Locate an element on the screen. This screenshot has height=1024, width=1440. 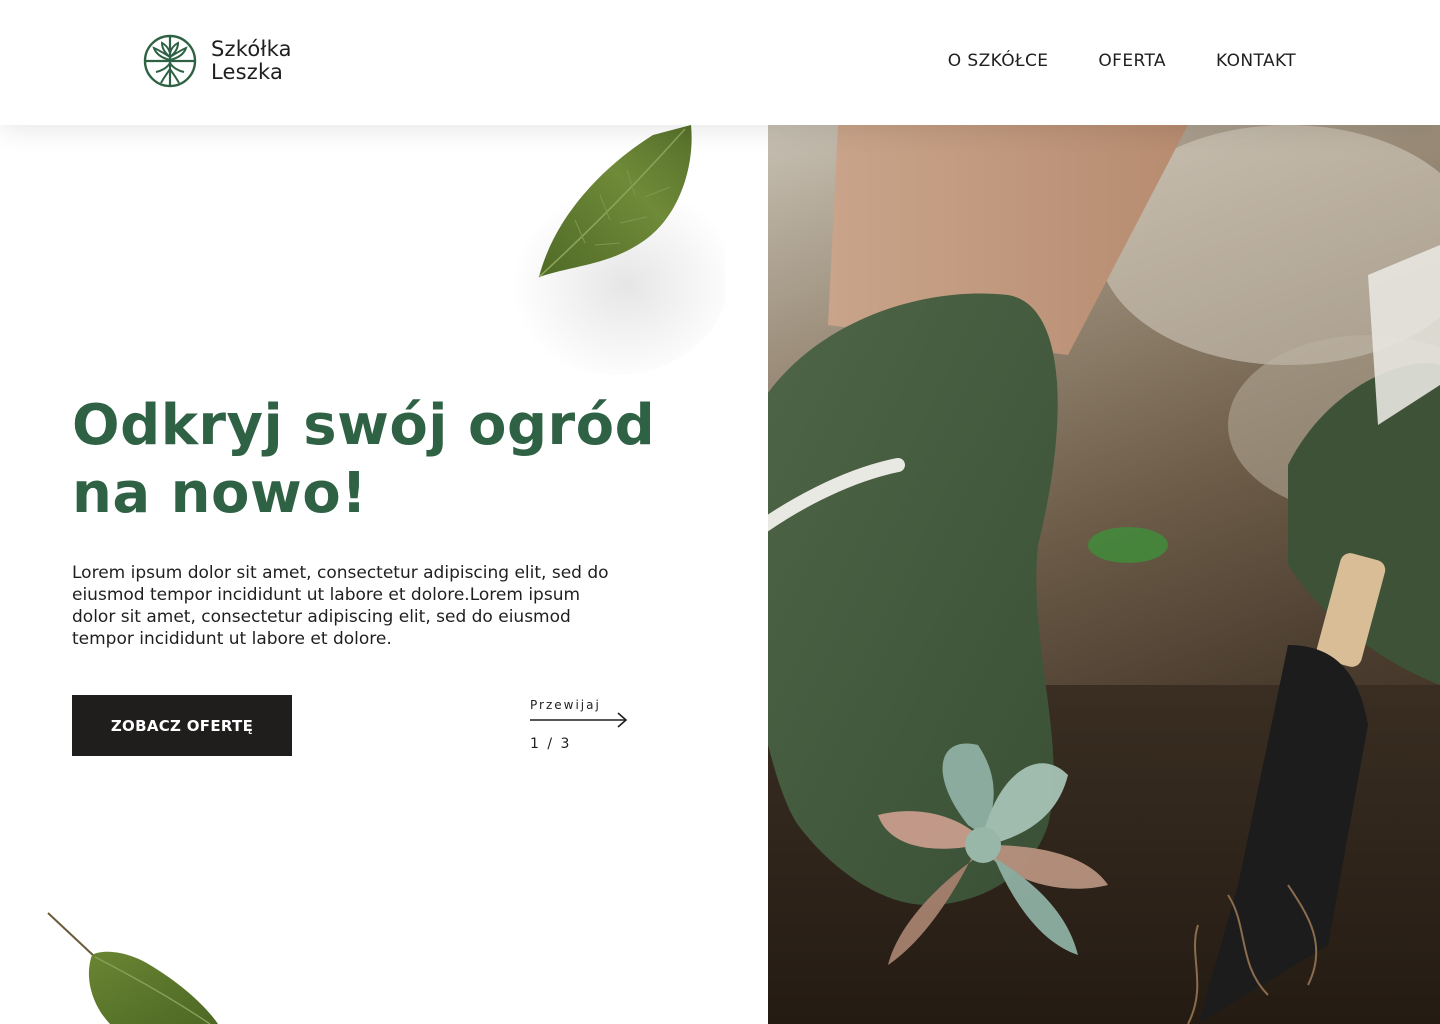
see-offer-button: ZOBACZ OFERTĘ is located at coordinates (182, 725).